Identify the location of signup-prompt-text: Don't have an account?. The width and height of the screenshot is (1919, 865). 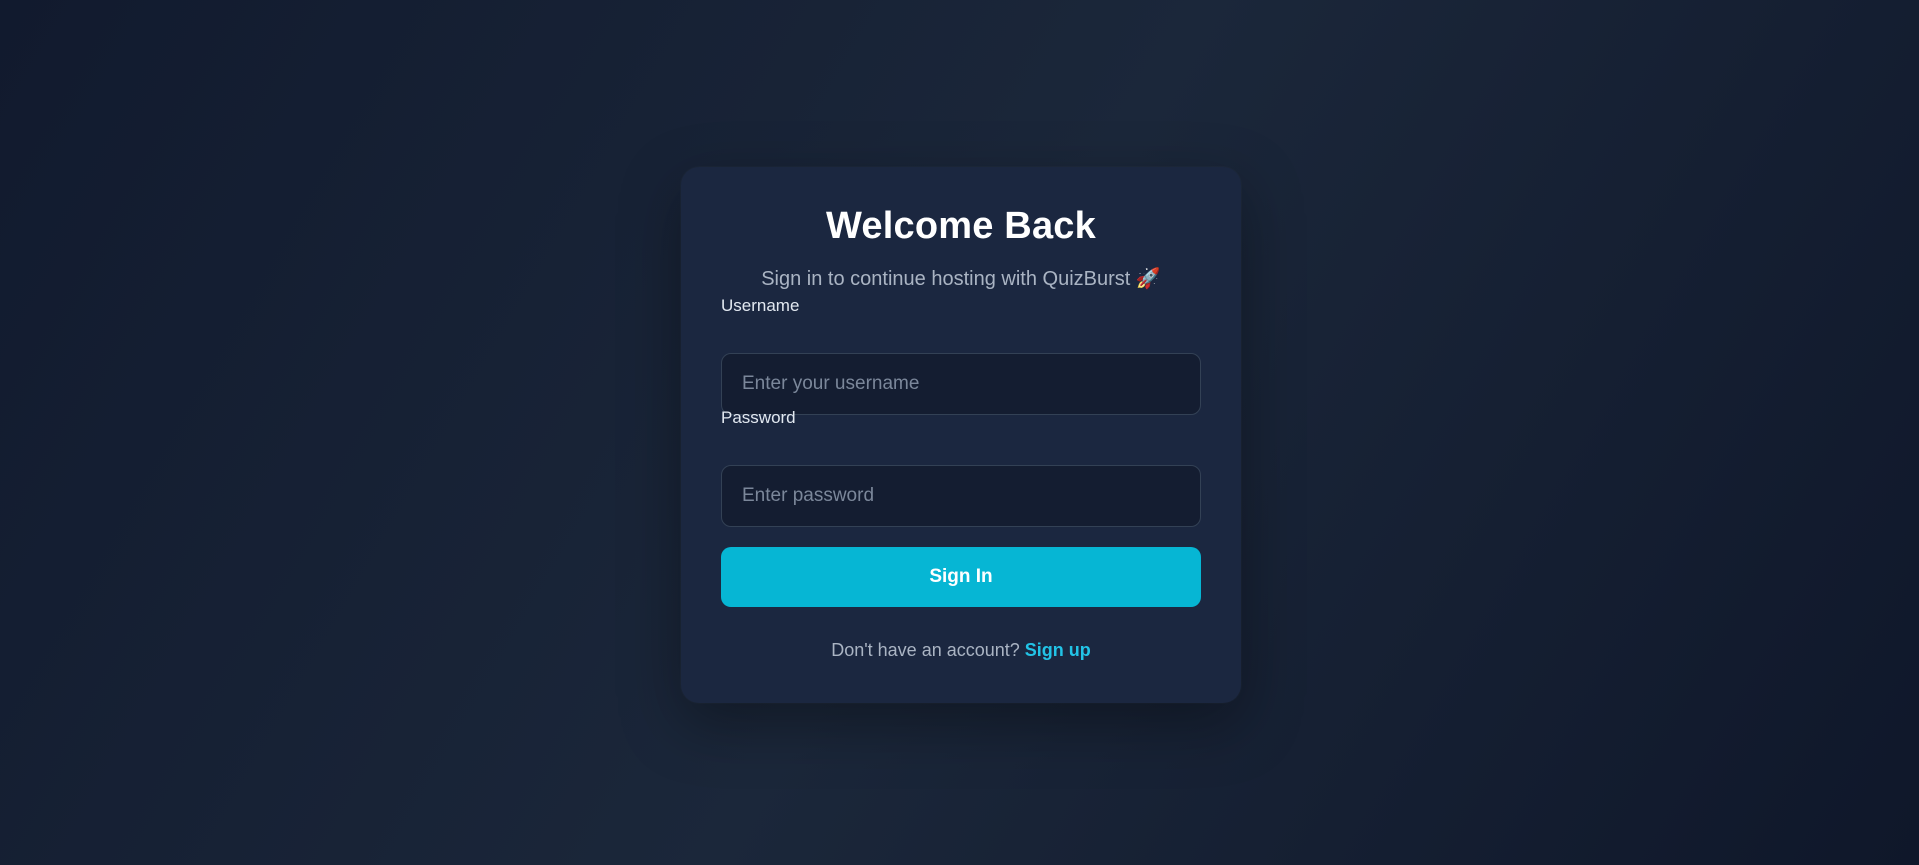
(925, 650).